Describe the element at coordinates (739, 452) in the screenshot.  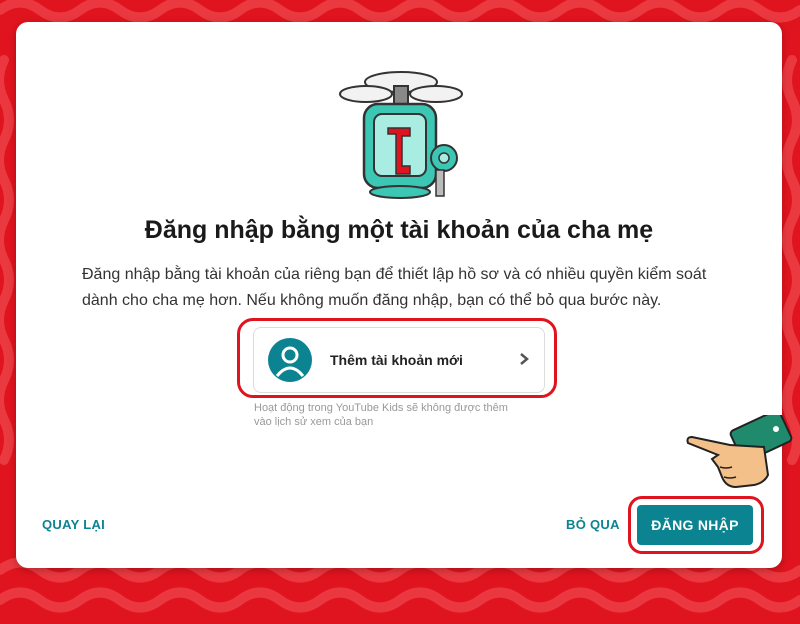
I see `pointing-hand-icon` at that location.